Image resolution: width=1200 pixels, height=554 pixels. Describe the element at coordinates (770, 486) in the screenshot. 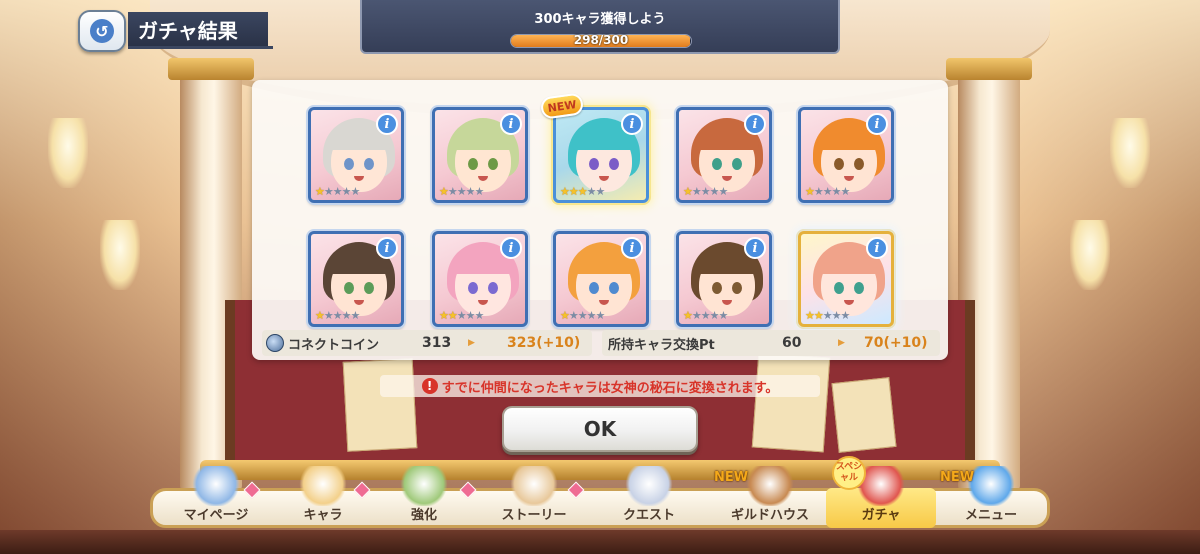

I see `guild-door-icon` at that location.